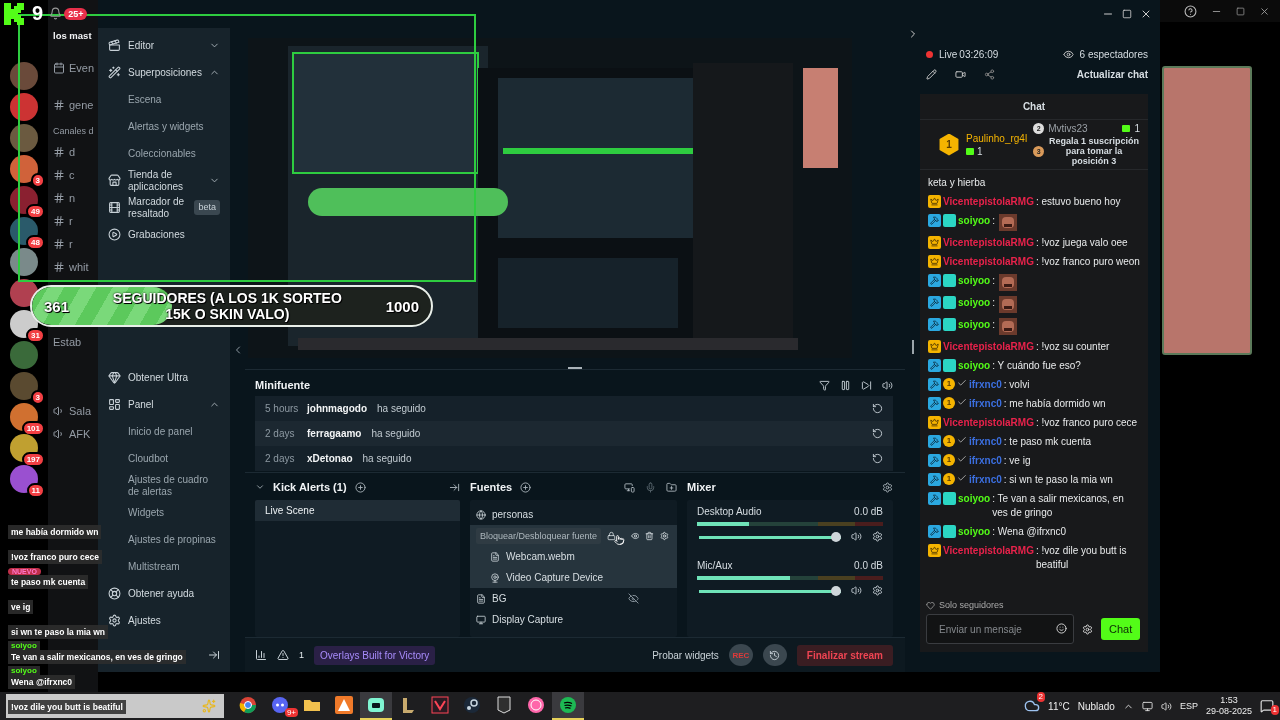 This screenshot has width=1280, height=720. Describe the element at coordinates (1112, 74) in the screenshot. I see `refresh-chat-link: Actualizar chat` at that location.